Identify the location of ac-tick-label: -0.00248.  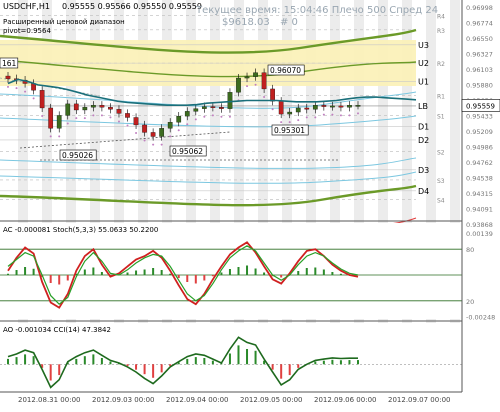
(480, 317).